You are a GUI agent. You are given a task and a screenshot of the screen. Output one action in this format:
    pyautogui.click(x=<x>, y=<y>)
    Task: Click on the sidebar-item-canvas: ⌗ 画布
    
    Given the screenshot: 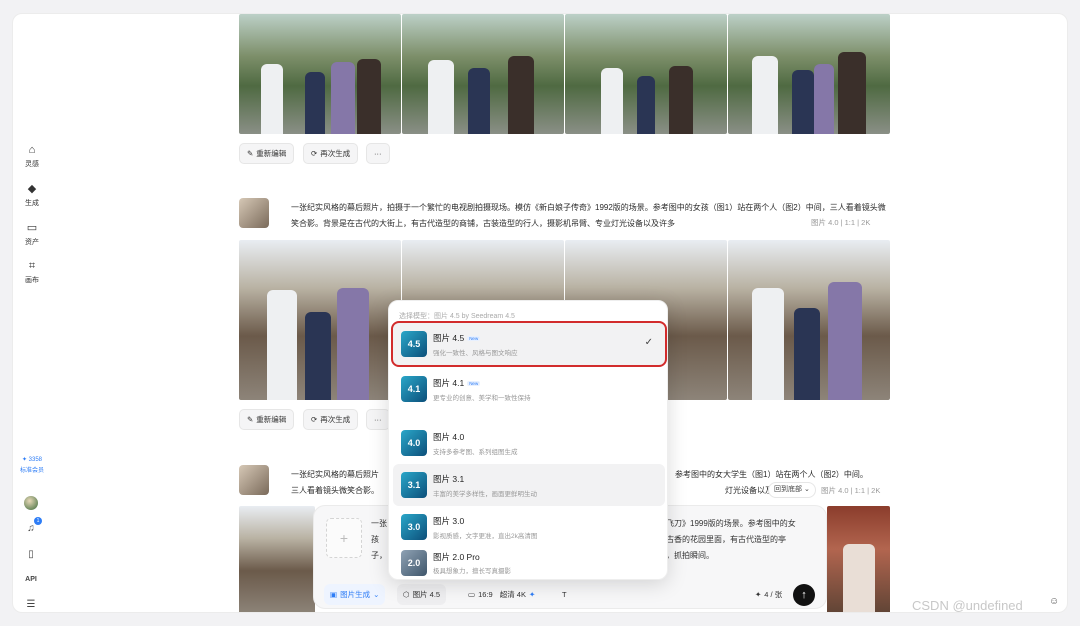 What is the action you would take?
    pyautogui.click(x=32, y=272)
    